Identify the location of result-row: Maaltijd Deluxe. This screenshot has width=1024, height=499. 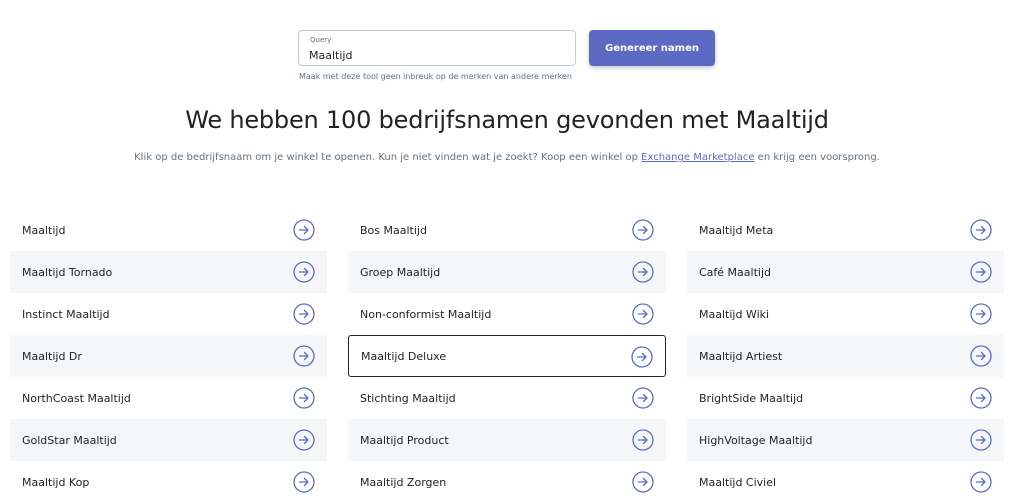
(507, 356).